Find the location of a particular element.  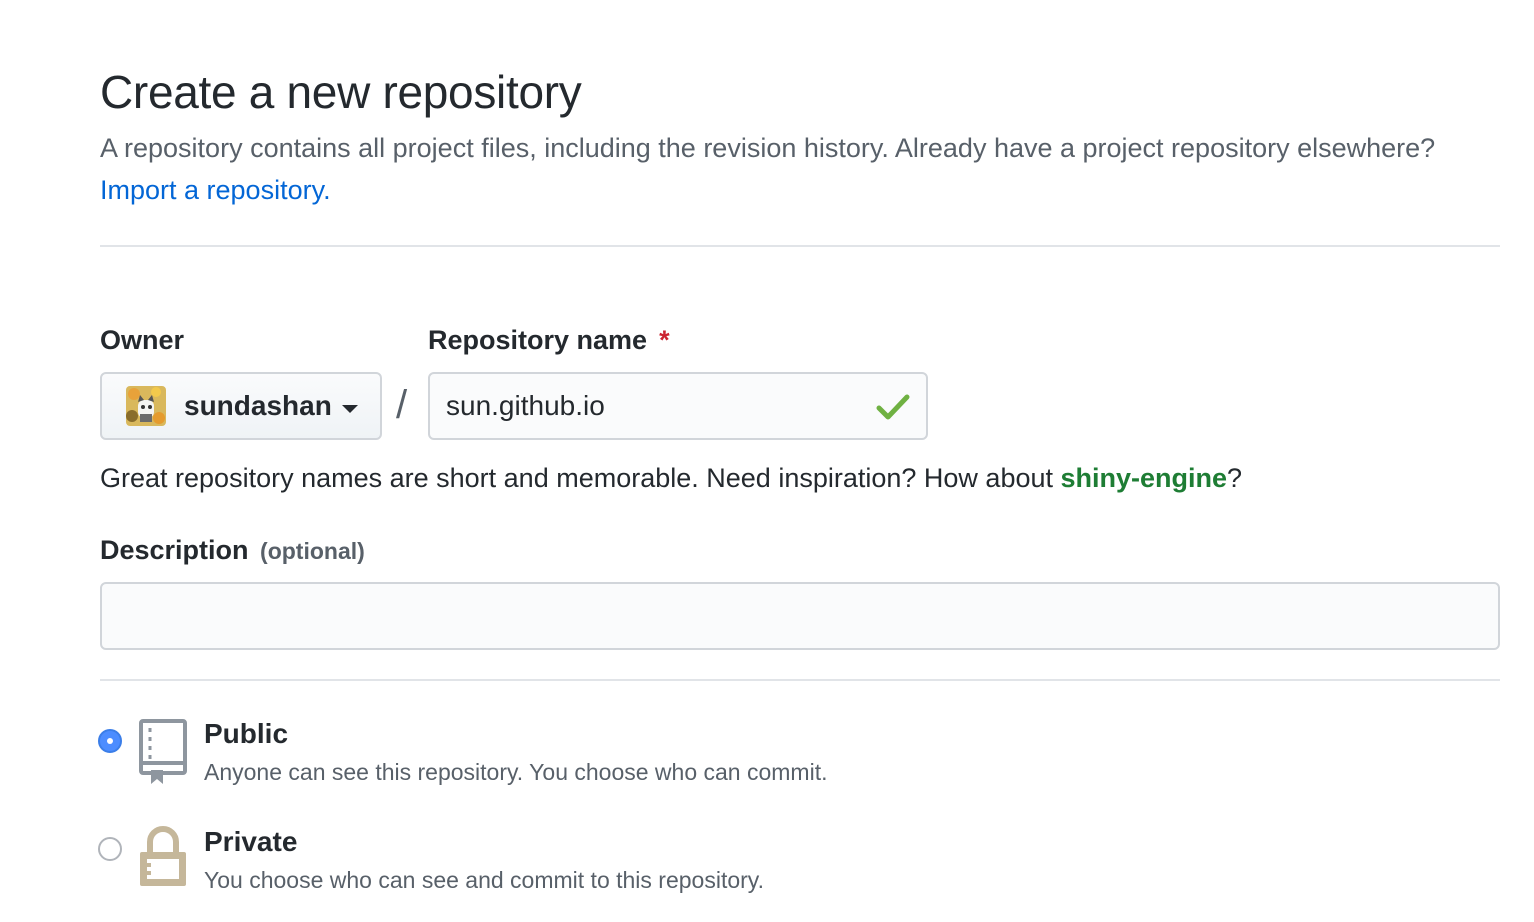

import-repository-link: Import a repository. is located at coordinates (215, 190).